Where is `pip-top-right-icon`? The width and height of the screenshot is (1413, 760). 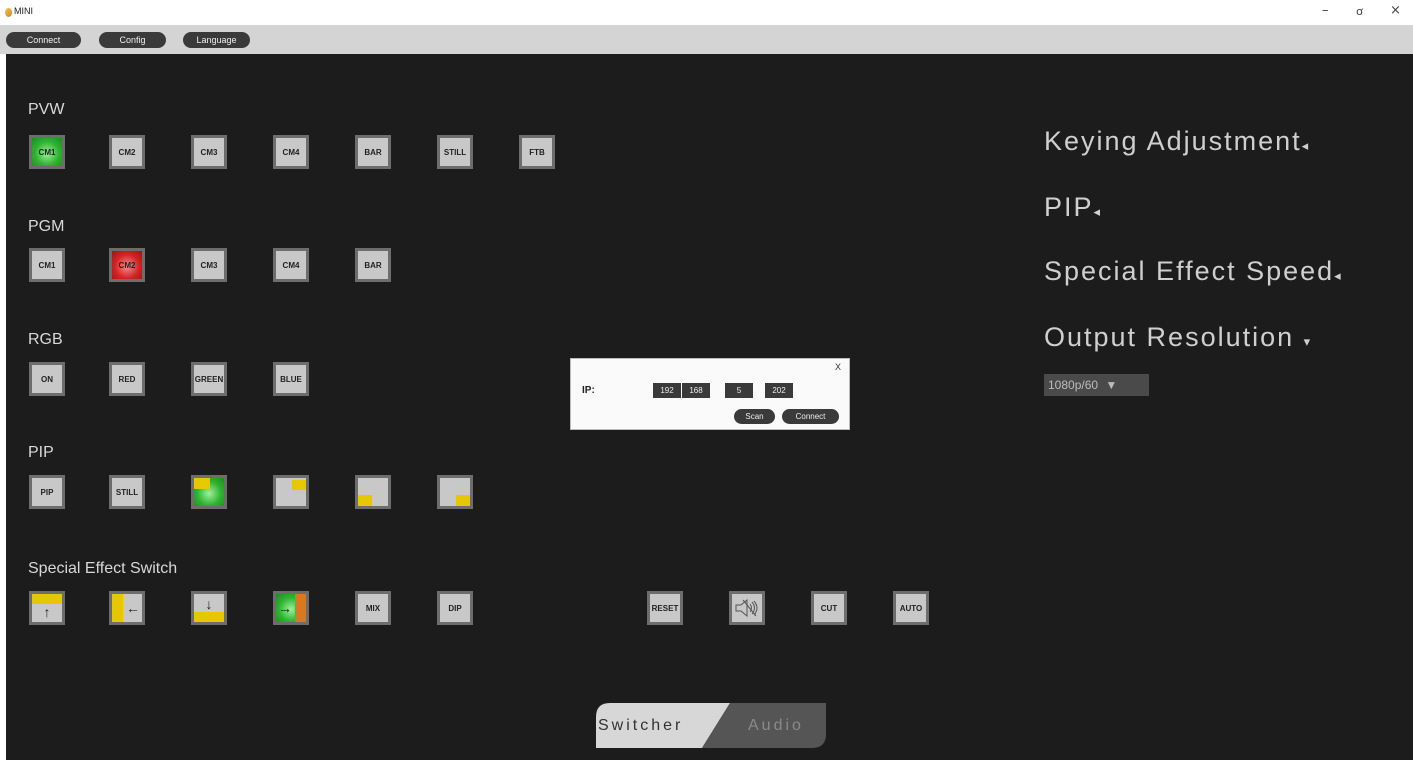 pip-top-right-icon is located at coordinates (299, 485).